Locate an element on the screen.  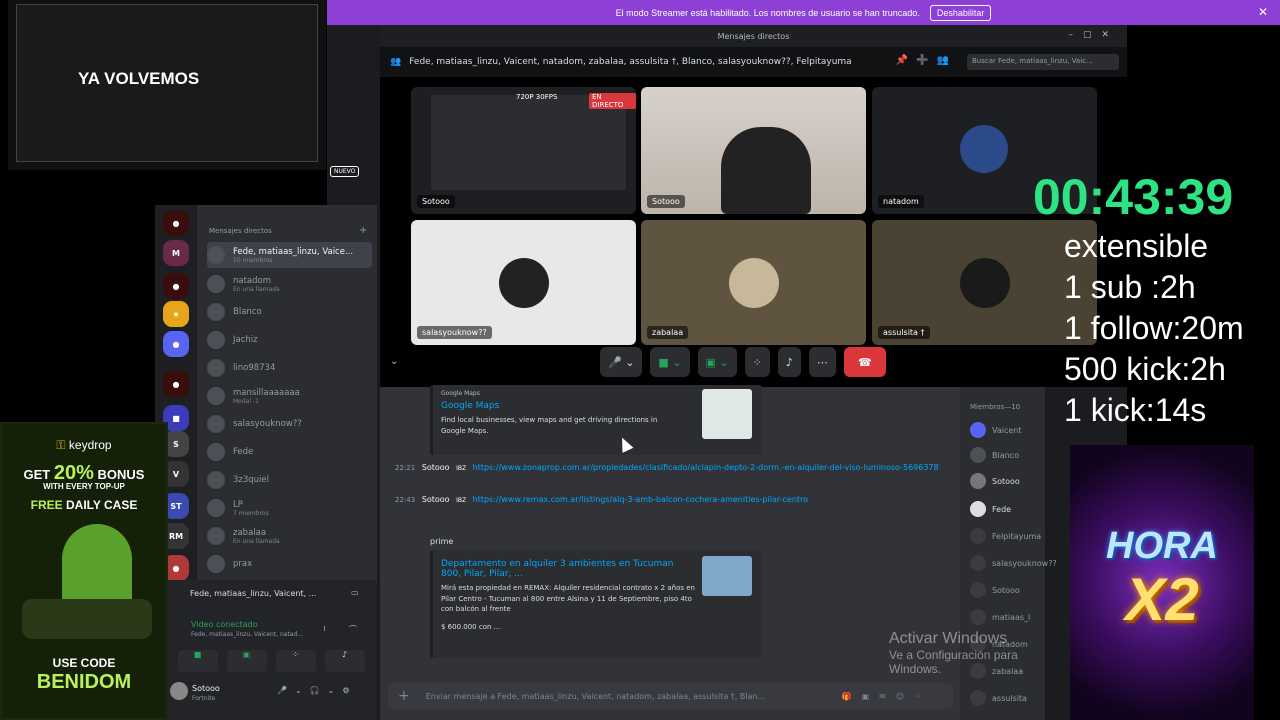
microphone-icon: 🎤 ⌄ is located at coordinates (621, 362).